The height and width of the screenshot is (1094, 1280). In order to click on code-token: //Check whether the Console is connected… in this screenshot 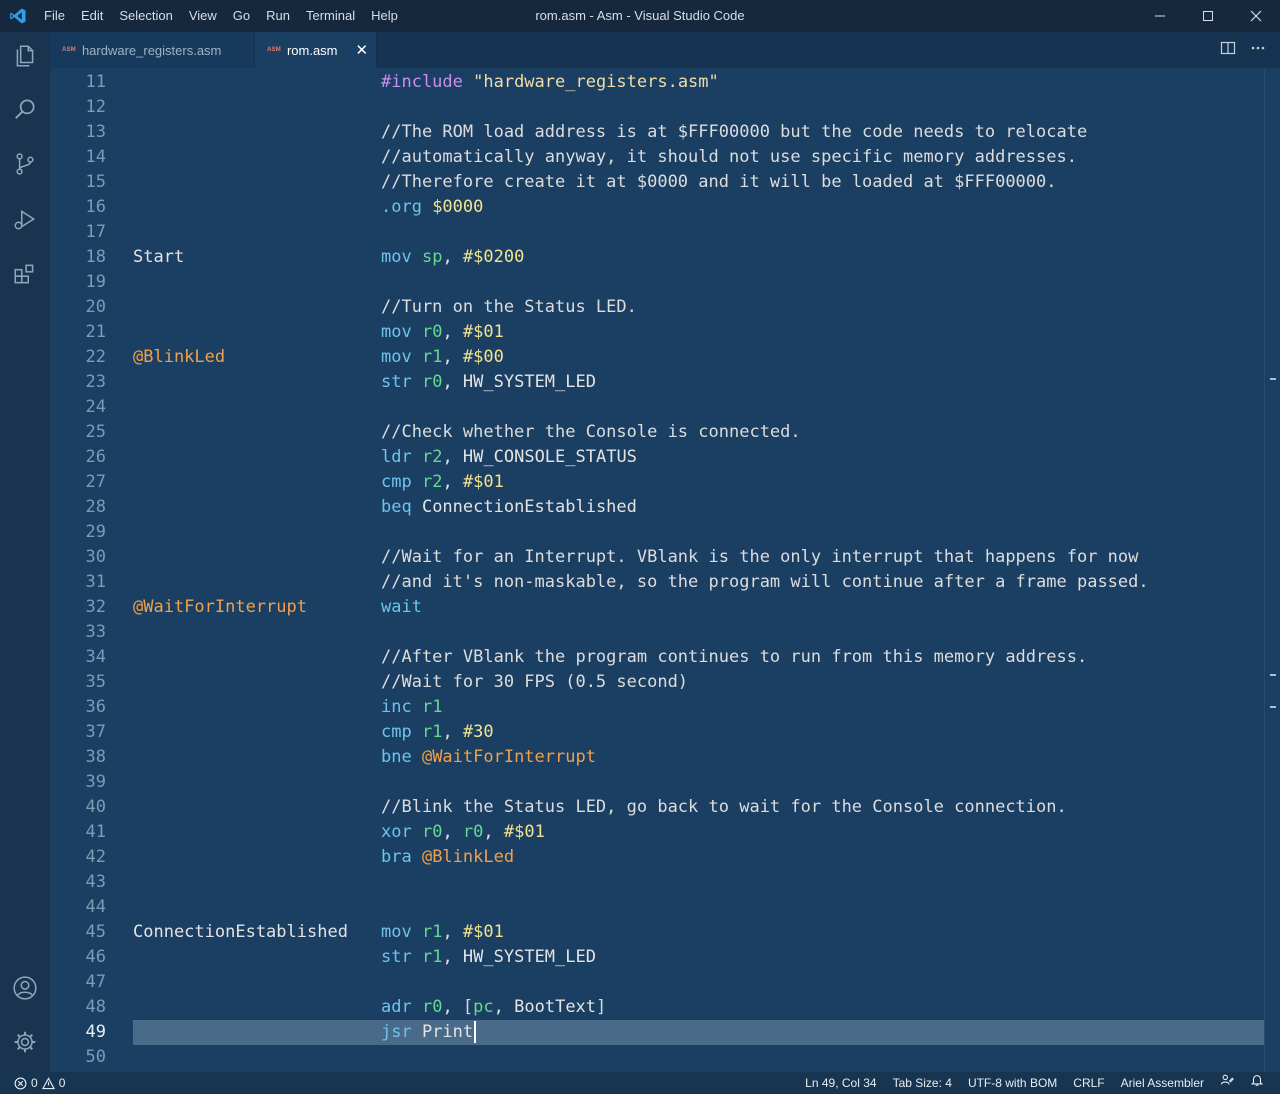, I will do `click(591, 432)`.